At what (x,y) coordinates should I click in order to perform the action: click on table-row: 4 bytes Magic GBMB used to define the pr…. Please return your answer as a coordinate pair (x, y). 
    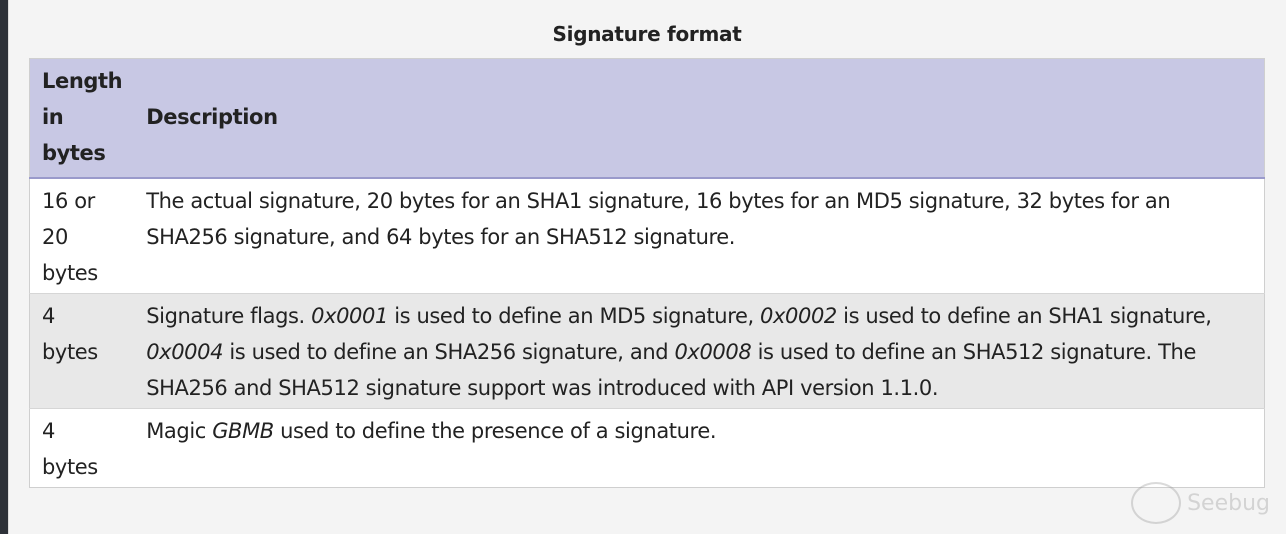
    Looking at the image, I should click on (647, 448).